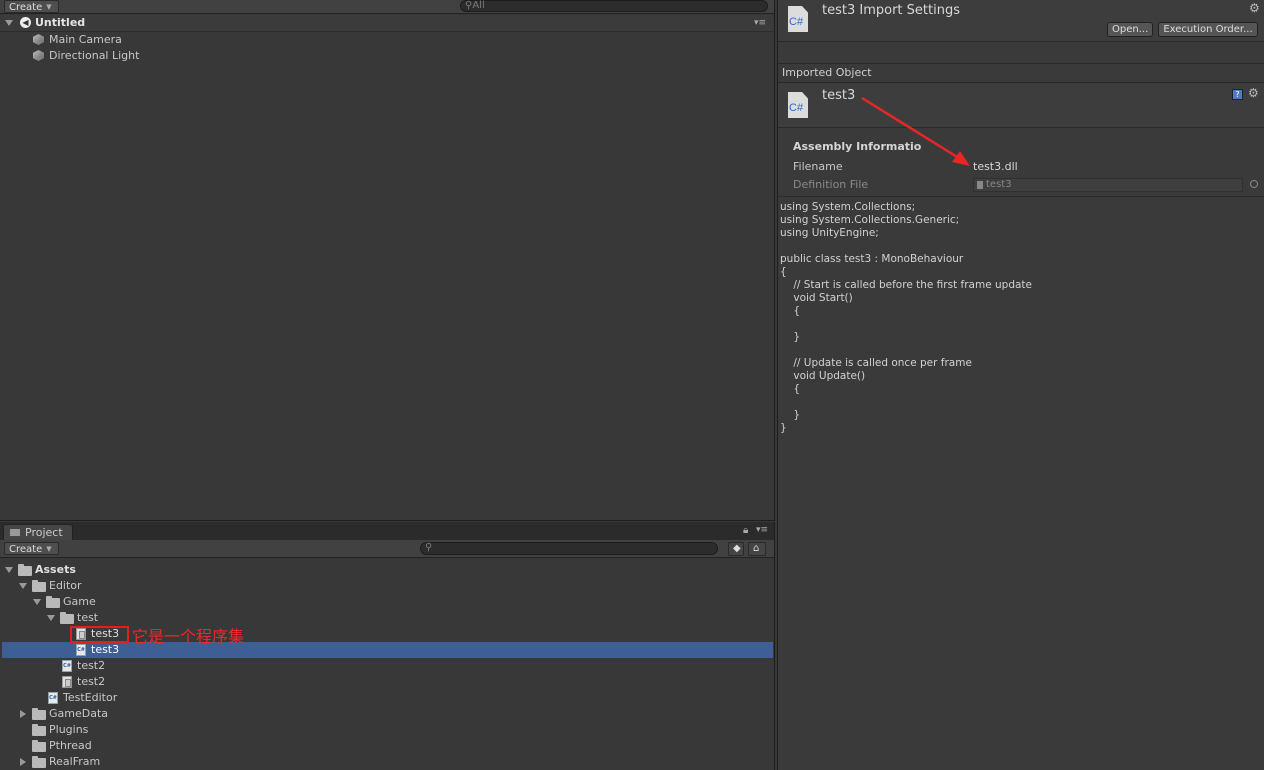  What do you see at coordinates (386, 602) in the screenshot?
I see `tree-item-game: Game` at bounding box center [386, 602].